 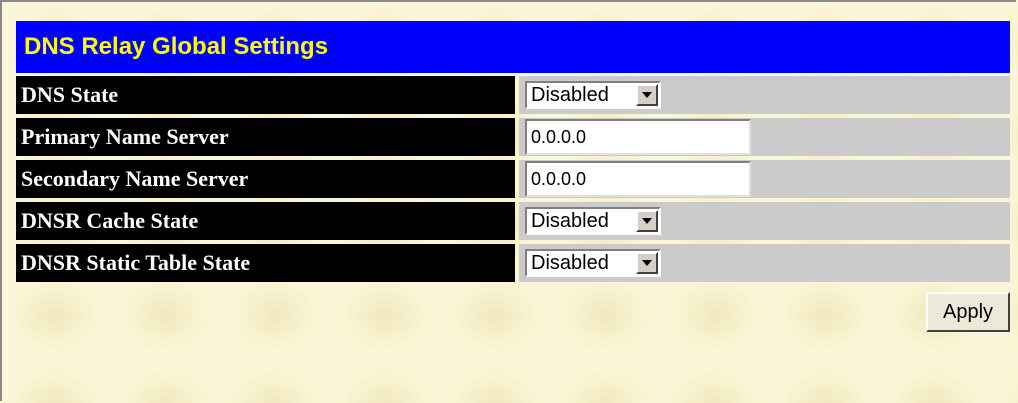 What do you see at coordinates (570, 94) in the screenshot?
I see `dns-state-select-value: Disabled` at bounding box center [570, 94].